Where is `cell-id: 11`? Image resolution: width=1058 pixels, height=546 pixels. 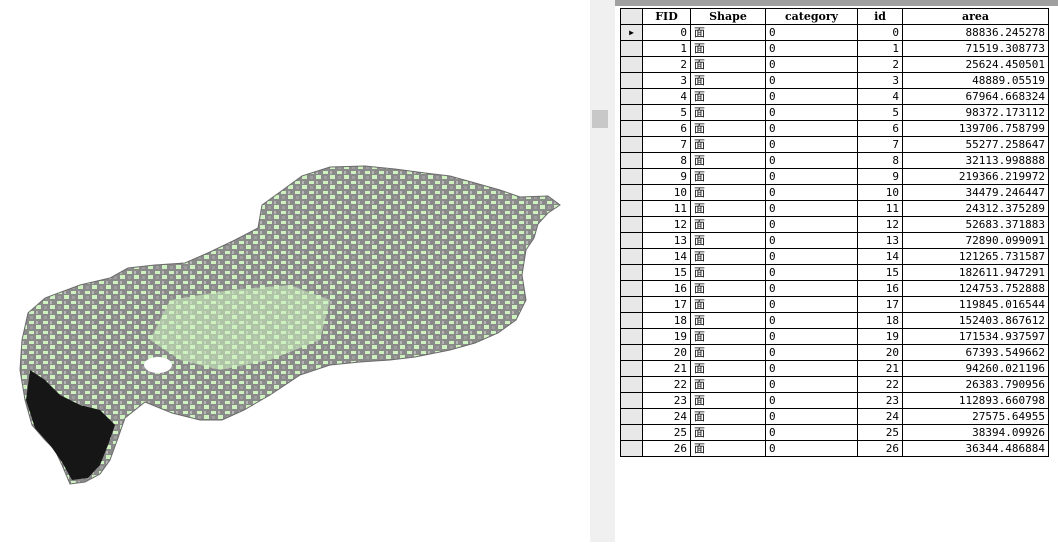 cell-id: 11 is located at coordinates (880, 208).